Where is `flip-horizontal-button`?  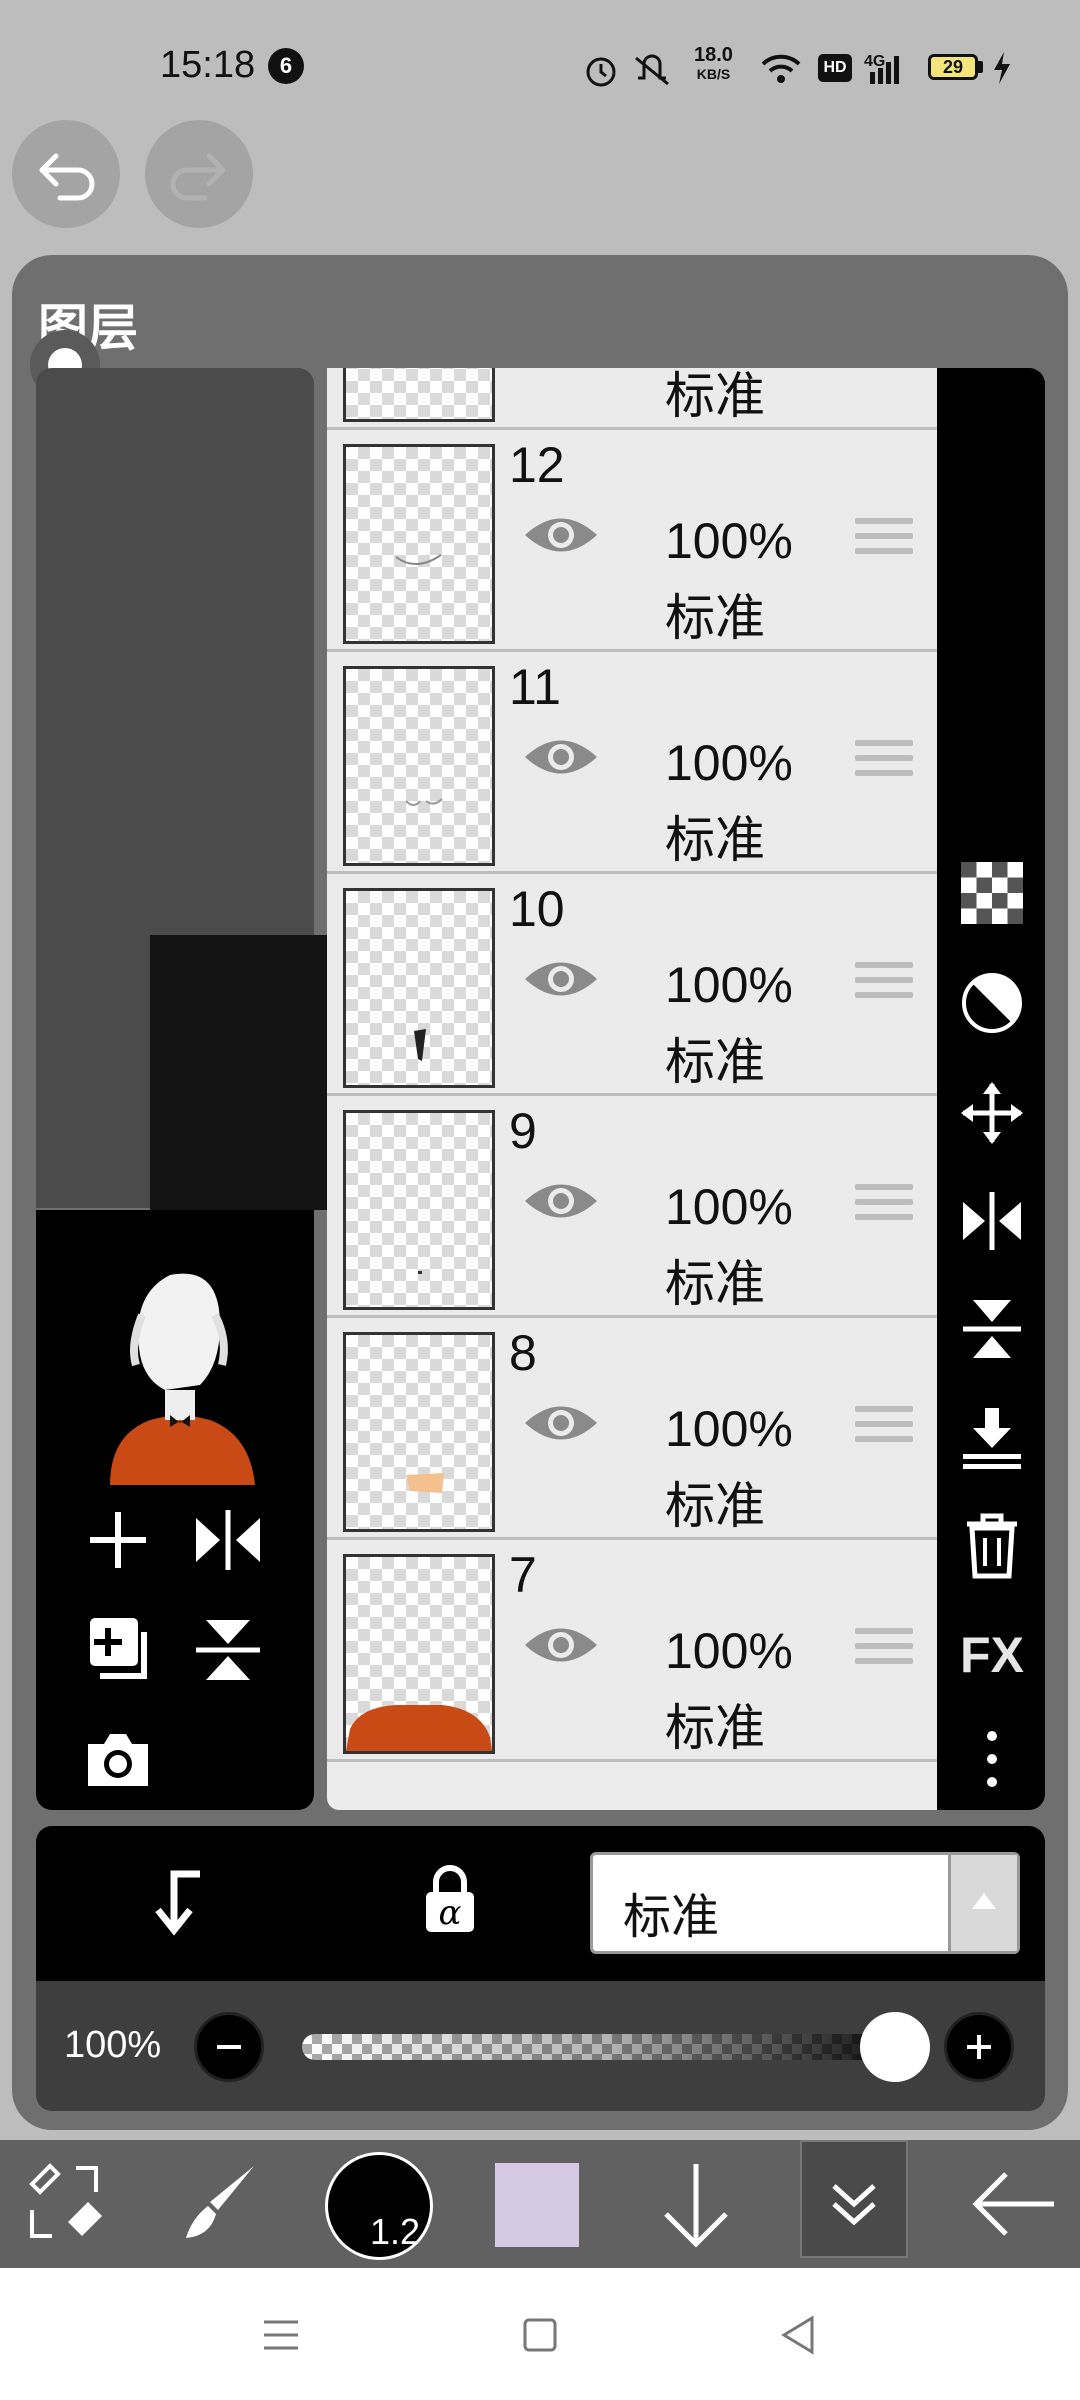 flip-horizontal-button is located at coordinates (228, 1540).